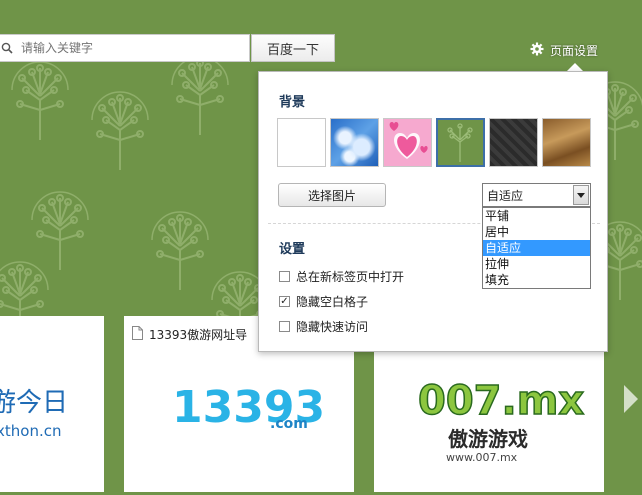 This screenshot has width=642, height=495. I want to click on speed-dial-tile: 游今日 xthon.cn, so click(52, 404).